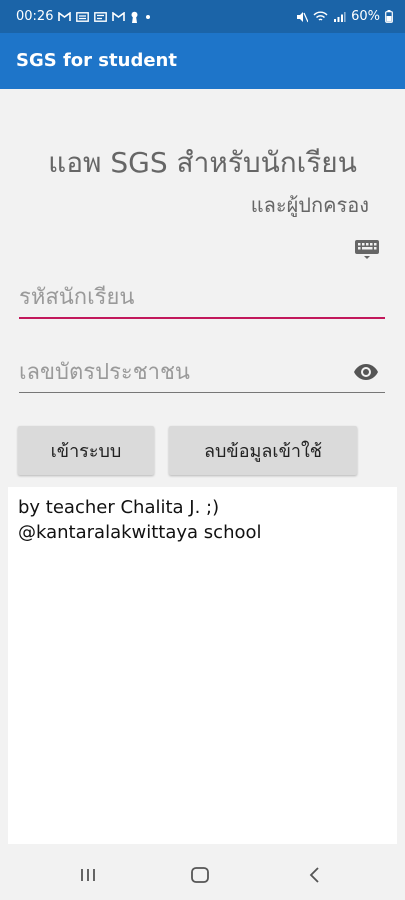 The image size is (405, 900). Describe the element at coordinates (202, 61) in the screenshot. I see `app-bar: SGS for student` at that location.